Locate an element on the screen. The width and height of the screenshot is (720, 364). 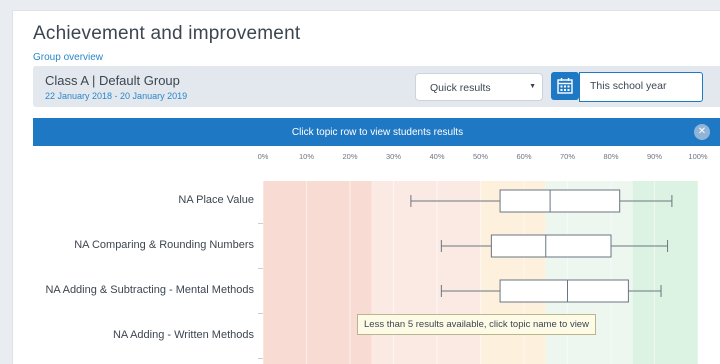
x-tick-label: 30% is located at coordinates (393, 156).